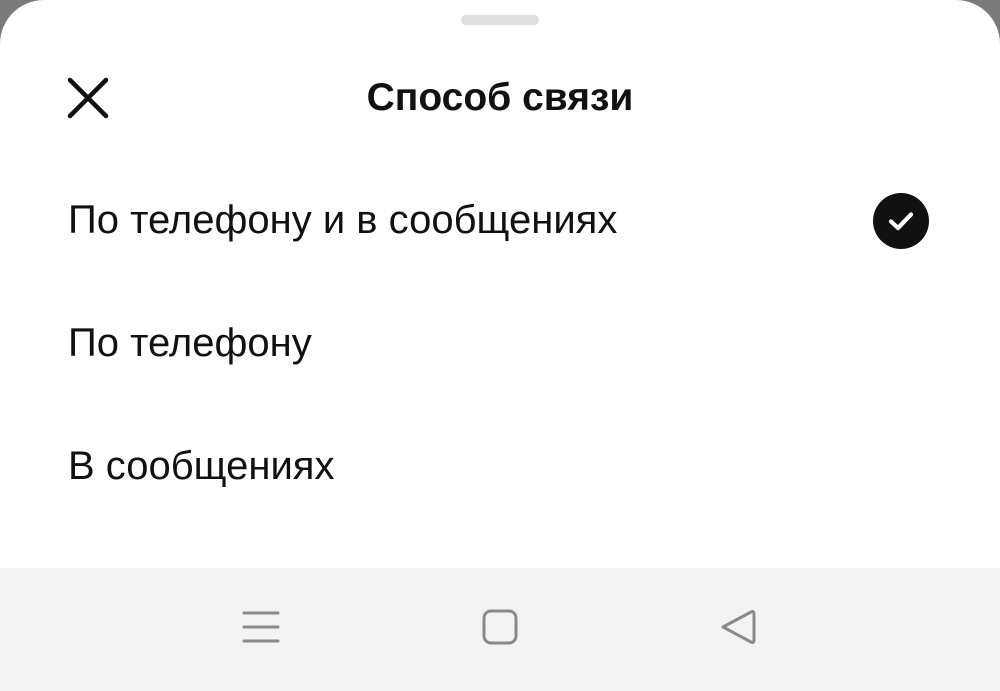 The height and width of the screenshot is (691, 1000). What do you see at coordinates (201, 466) in the screenshot?
I see `option-label: В сообщениях` at bounding box center [201, 466].